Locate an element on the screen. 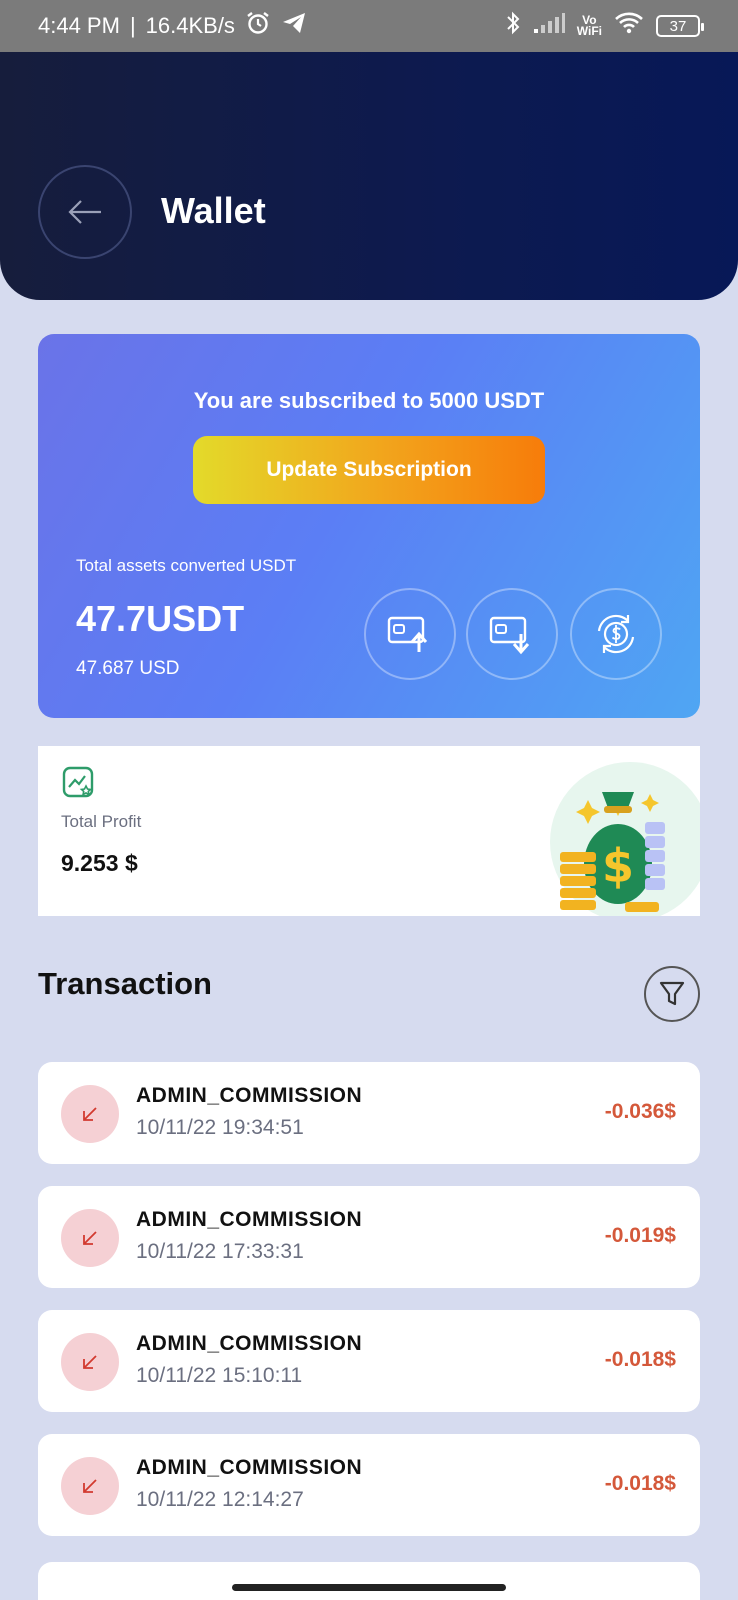 The width and height of the screenshot is (738, 1600). transaction-date: 10/11/22 12:14:27 is located at coordinates (220, 1499).